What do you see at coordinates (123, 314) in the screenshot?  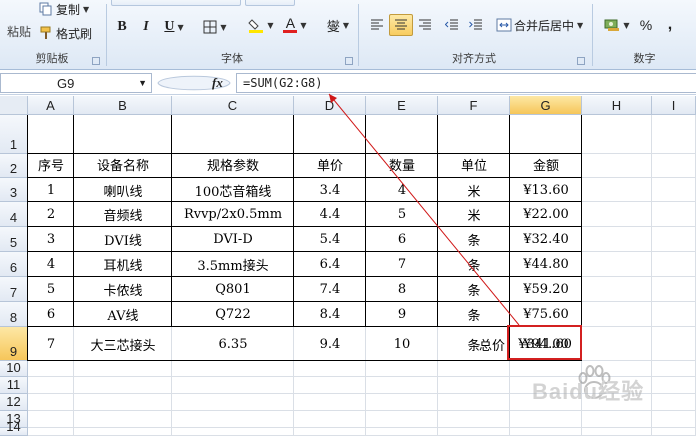 I see `table-cell: AV线` at bounding box center [123, 314].